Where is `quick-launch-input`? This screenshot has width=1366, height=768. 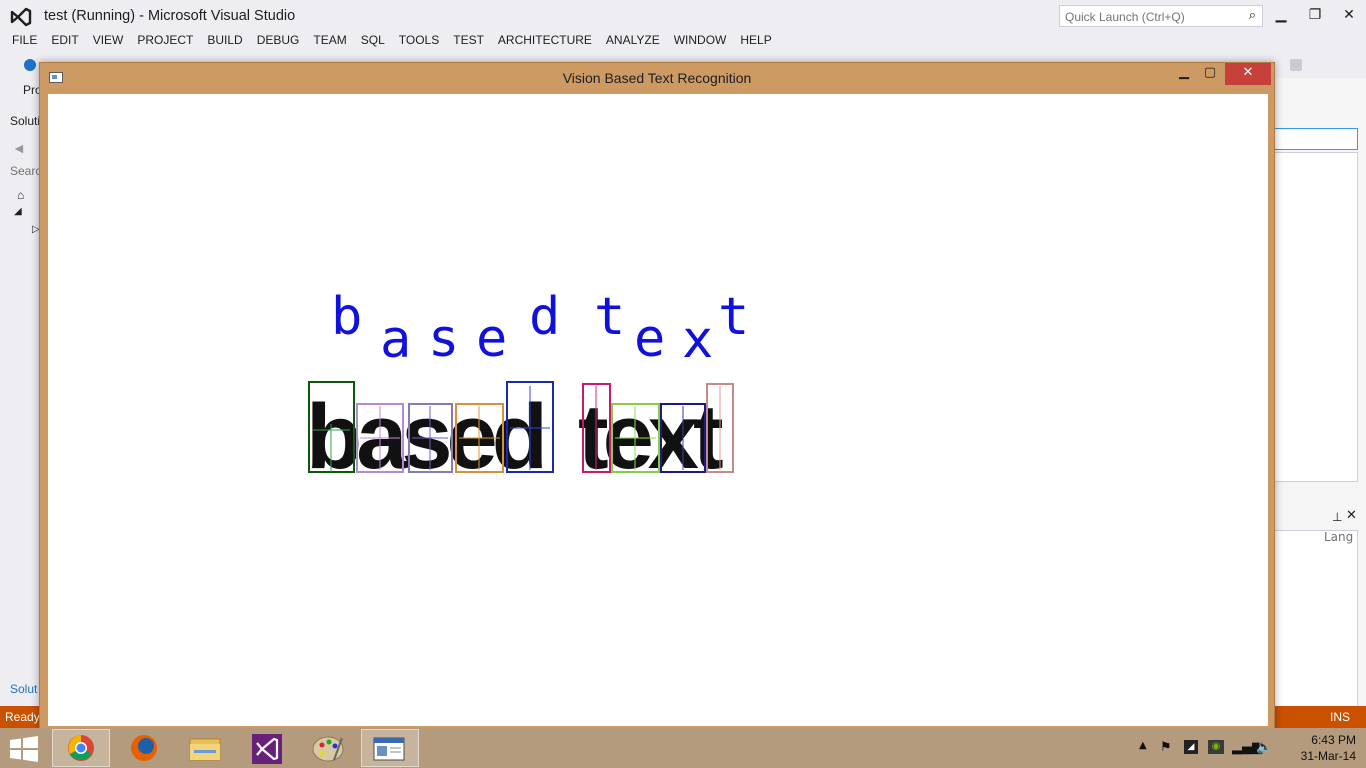 quick-launch-input is located at coordinates (1147, 17).